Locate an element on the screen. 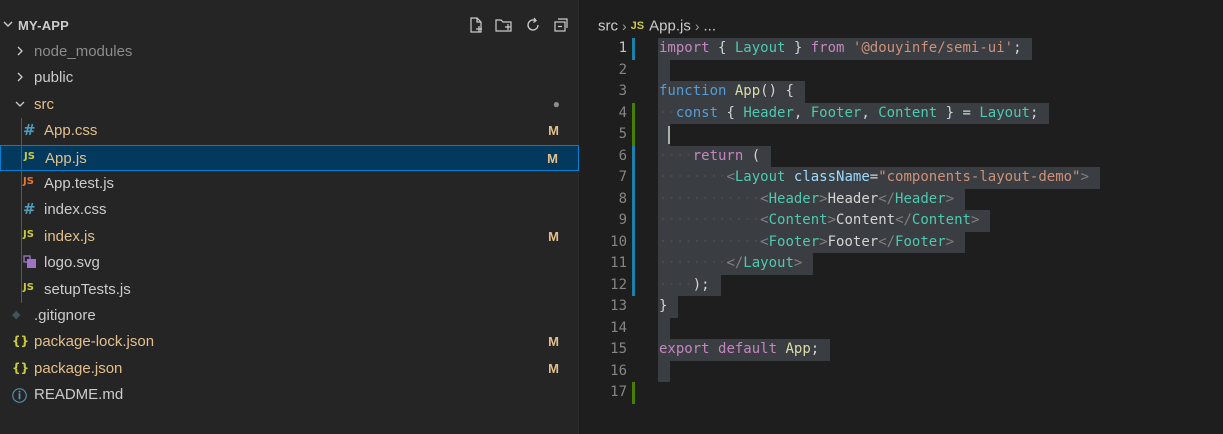  code-line: 16 is located at coordinates (901, 371).